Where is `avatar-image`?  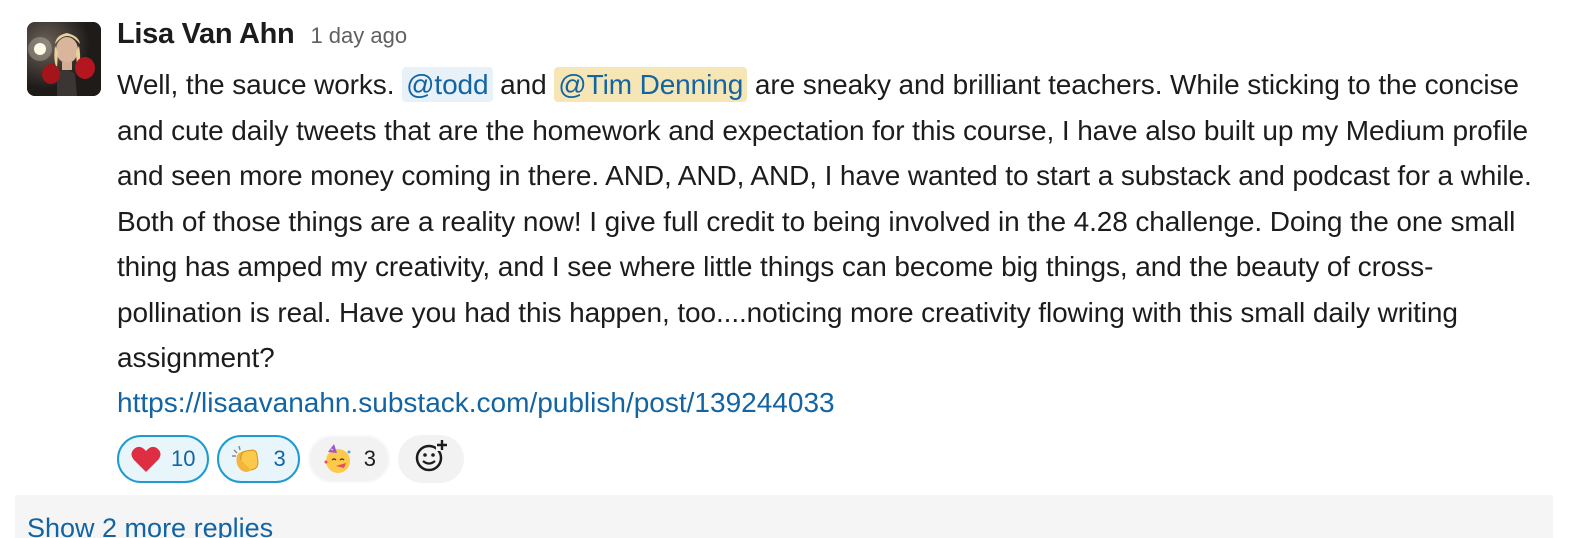
avatar-image is located at coordinates (64, 59).